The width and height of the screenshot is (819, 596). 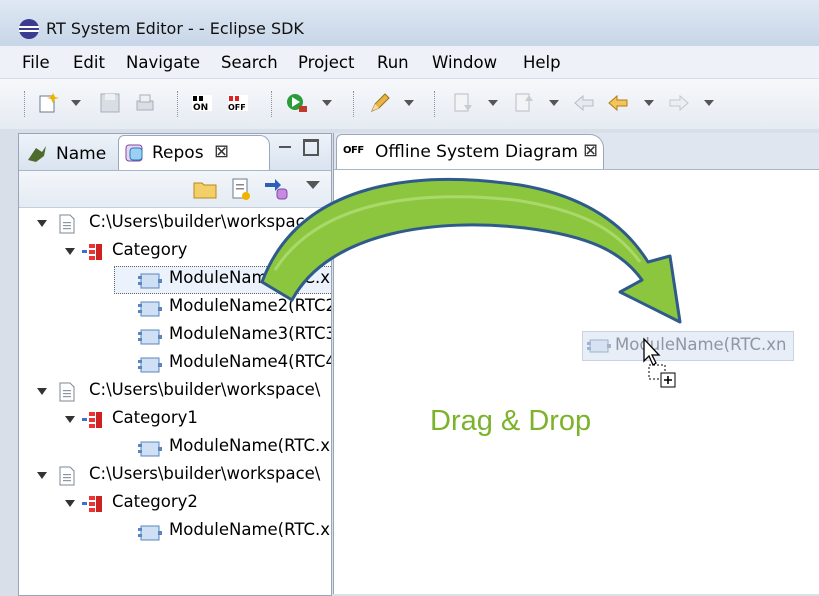 I want to click on run-icon, so click(x=297, y=103).